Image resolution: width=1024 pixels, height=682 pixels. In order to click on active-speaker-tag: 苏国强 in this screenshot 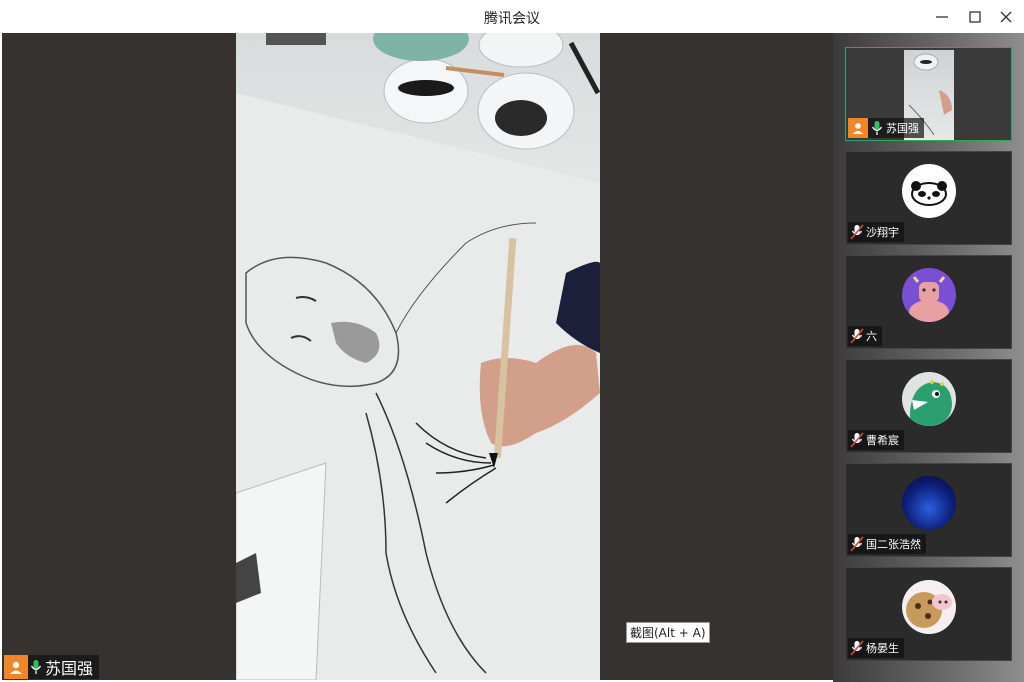, I will do `click(52, 667)`.